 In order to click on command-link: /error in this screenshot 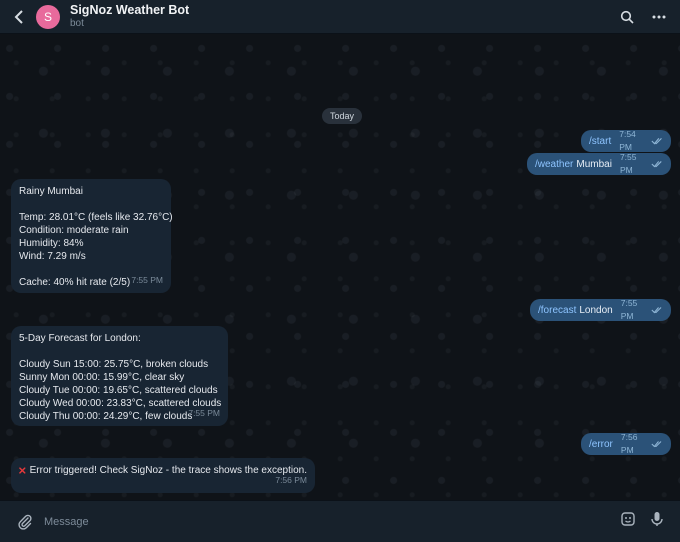, I will do `click(601, 444)`.